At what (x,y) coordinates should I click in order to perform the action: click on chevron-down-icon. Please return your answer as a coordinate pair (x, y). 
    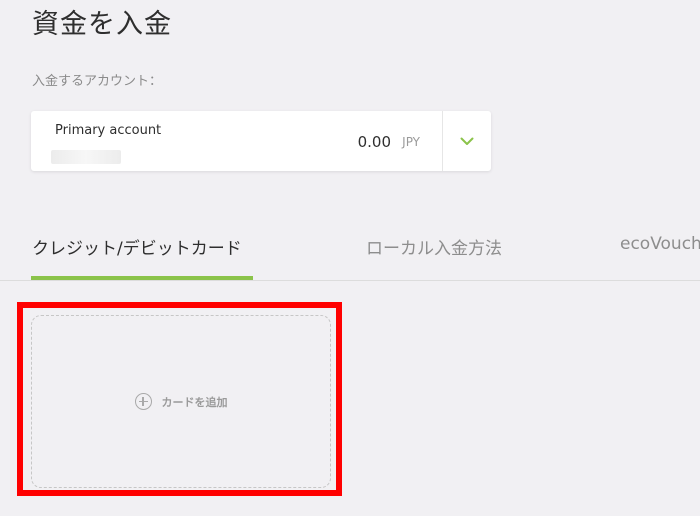
    Looking at the image, I should click on (467, 141).